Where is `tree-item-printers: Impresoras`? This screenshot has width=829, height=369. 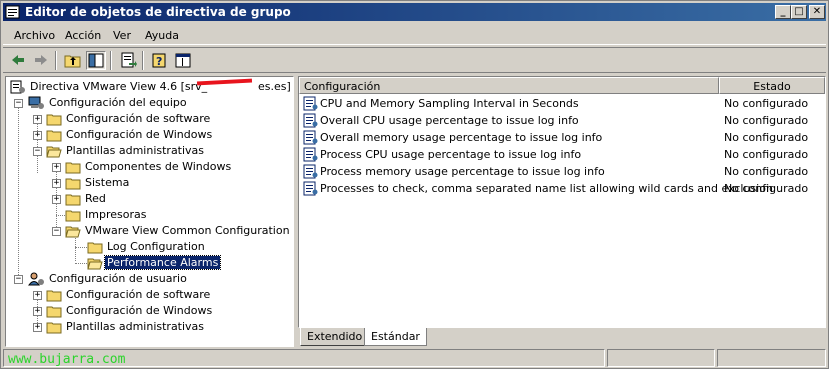 tree-item-printers: Impresoras is located at coordinates (169, 215).